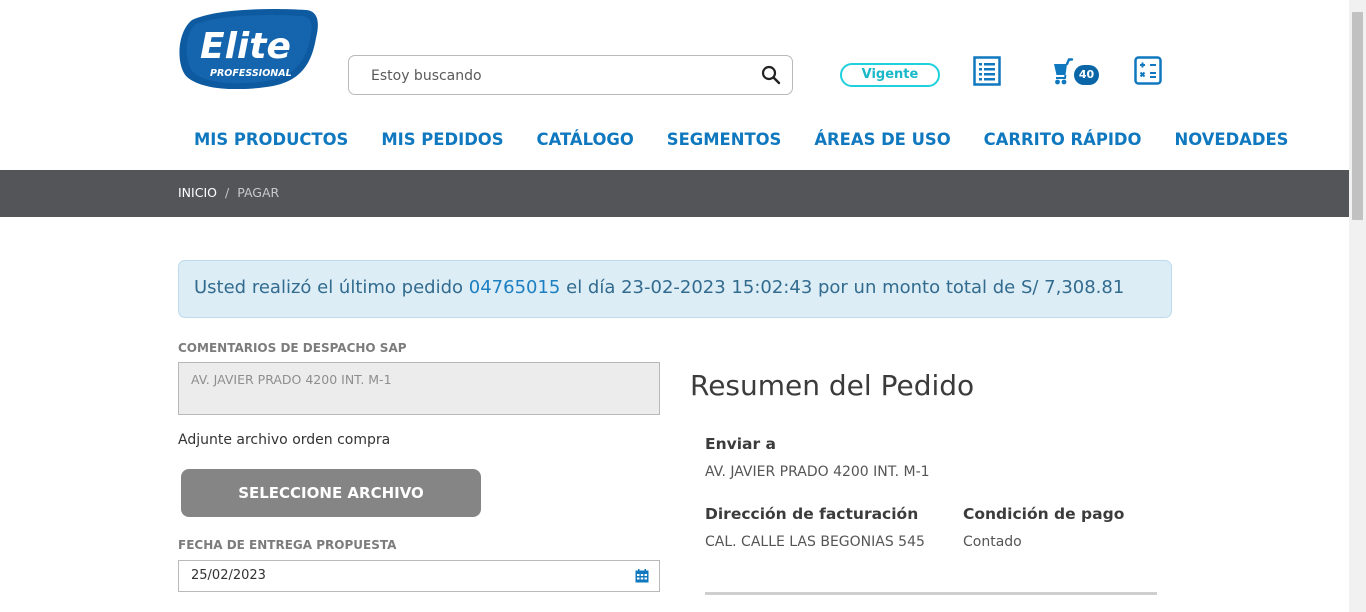 This screenshot has width=1366, height=612. Describe the element at coordinates (419, 576) in the screenshot. I see `delivery-date-field: 25/02/2023` at that location.